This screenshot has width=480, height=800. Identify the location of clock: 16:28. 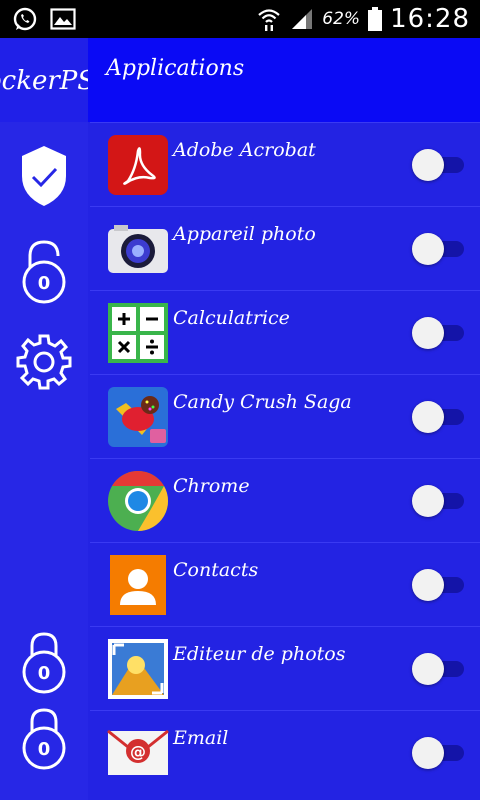
(430, 19).